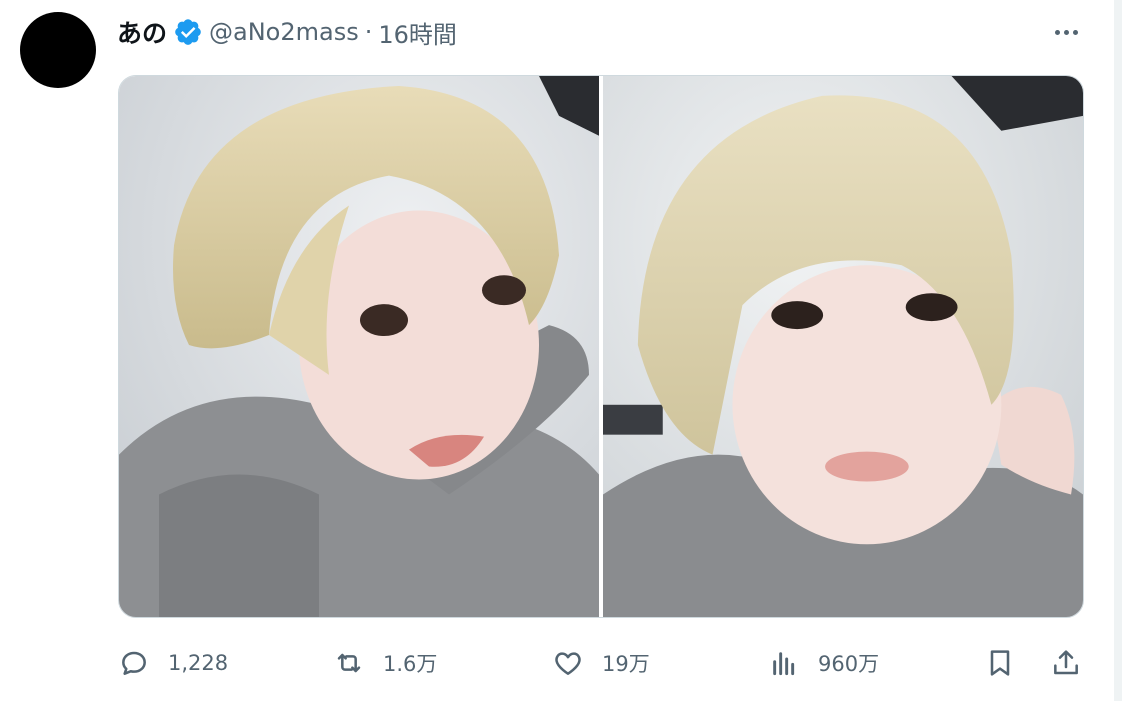  What do you see at coordinates (284, 32) in the screenshot?
I see `handle: @aNo2mass` at bounding box center [284, 32].